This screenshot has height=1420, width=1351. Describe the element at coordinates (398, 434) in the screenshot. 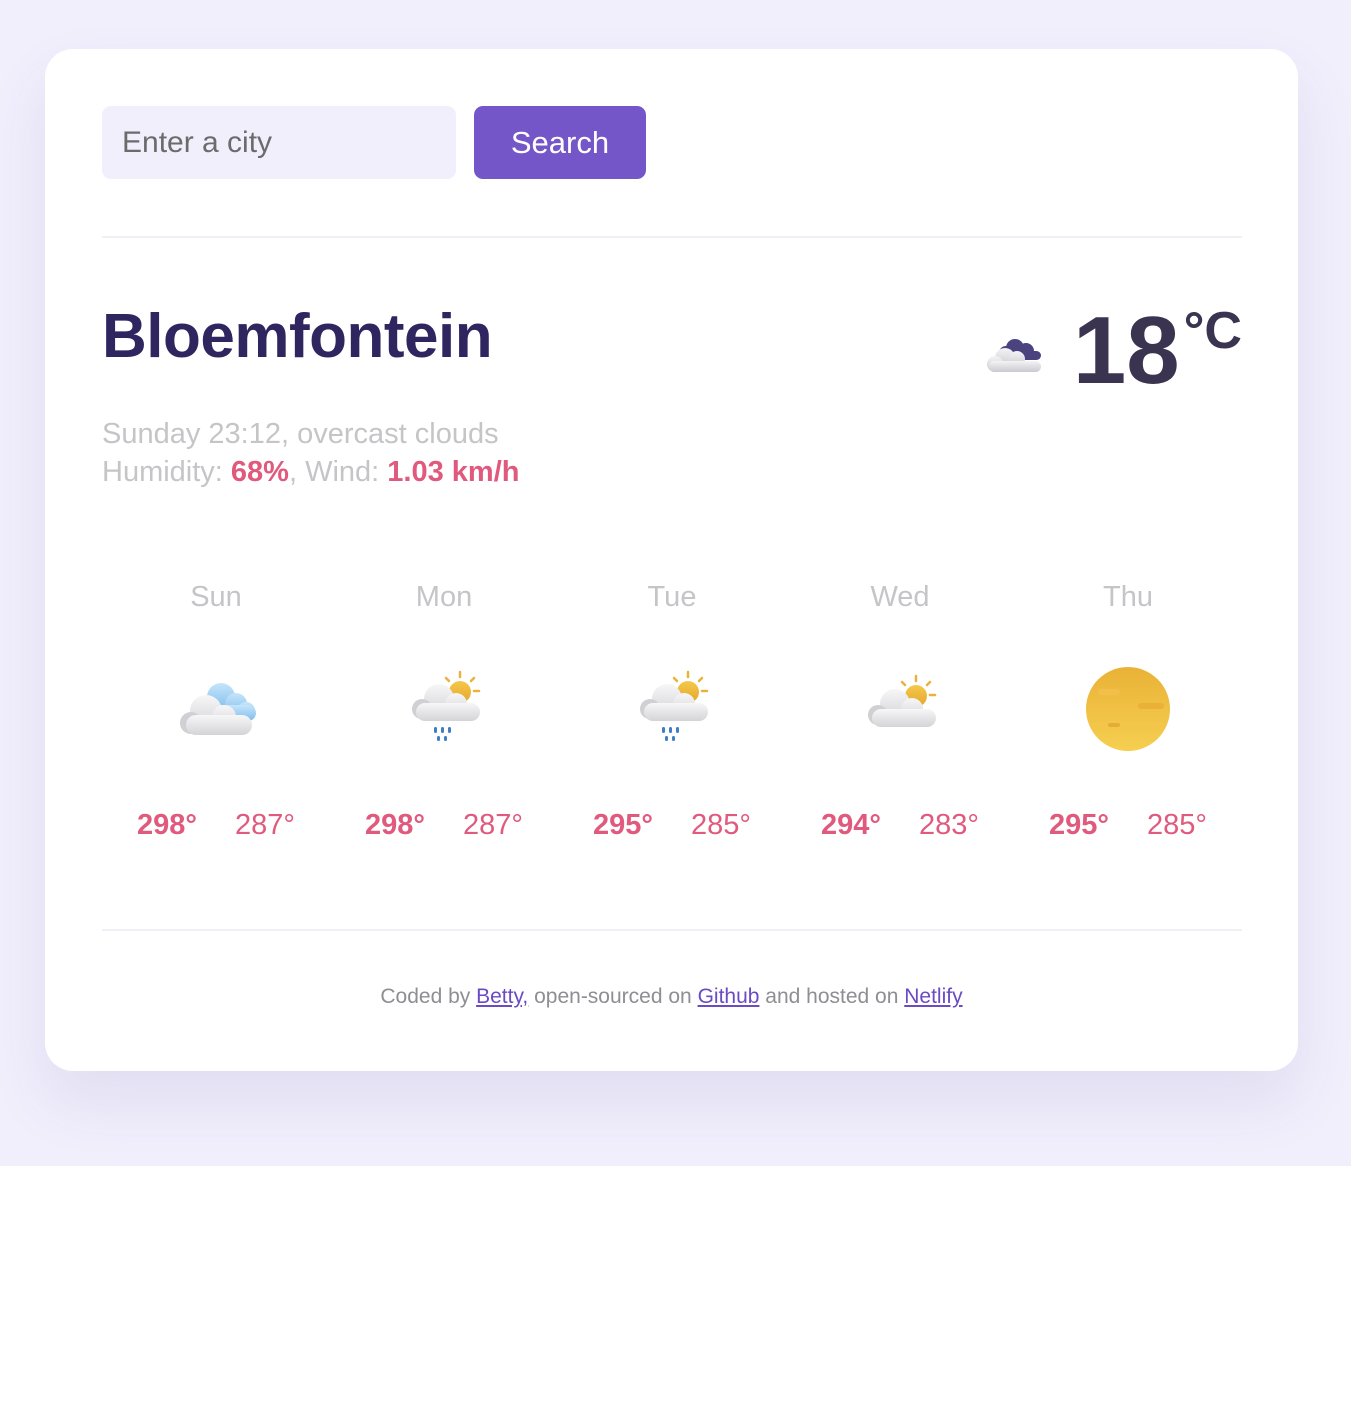

I see `weather-description: overcast clouds` at that location.